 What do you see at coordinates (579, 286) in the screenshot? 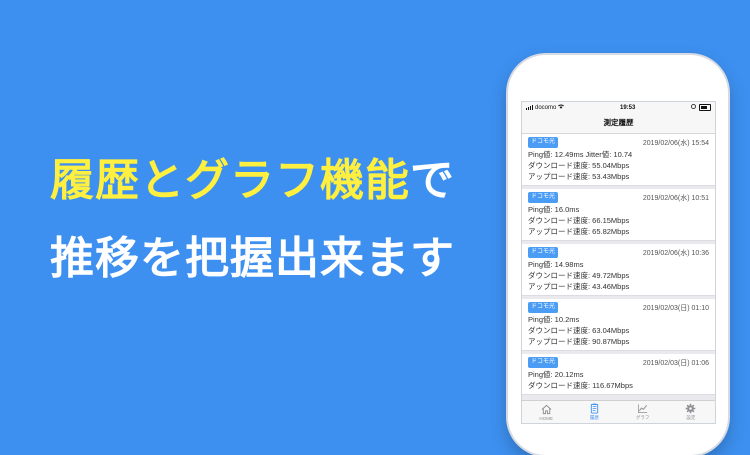
I see `upload-line: アップロード速度: 43.46Mbps` at bounding box center [579, 286].